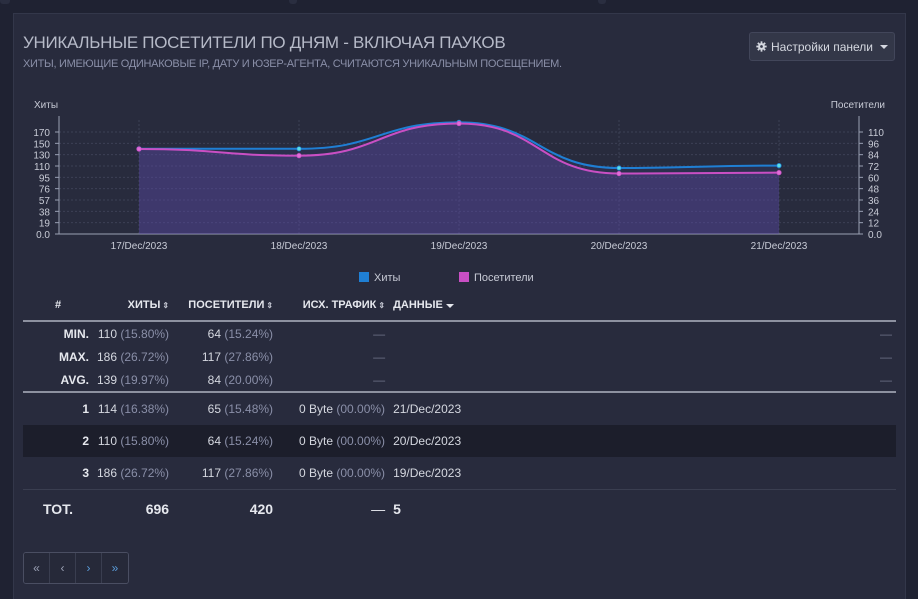 This screenshot has width=918, height=599. Describe the element at coordinates (382, 305) in the screenshot. I see `sort-icon: ⇕` at that location.